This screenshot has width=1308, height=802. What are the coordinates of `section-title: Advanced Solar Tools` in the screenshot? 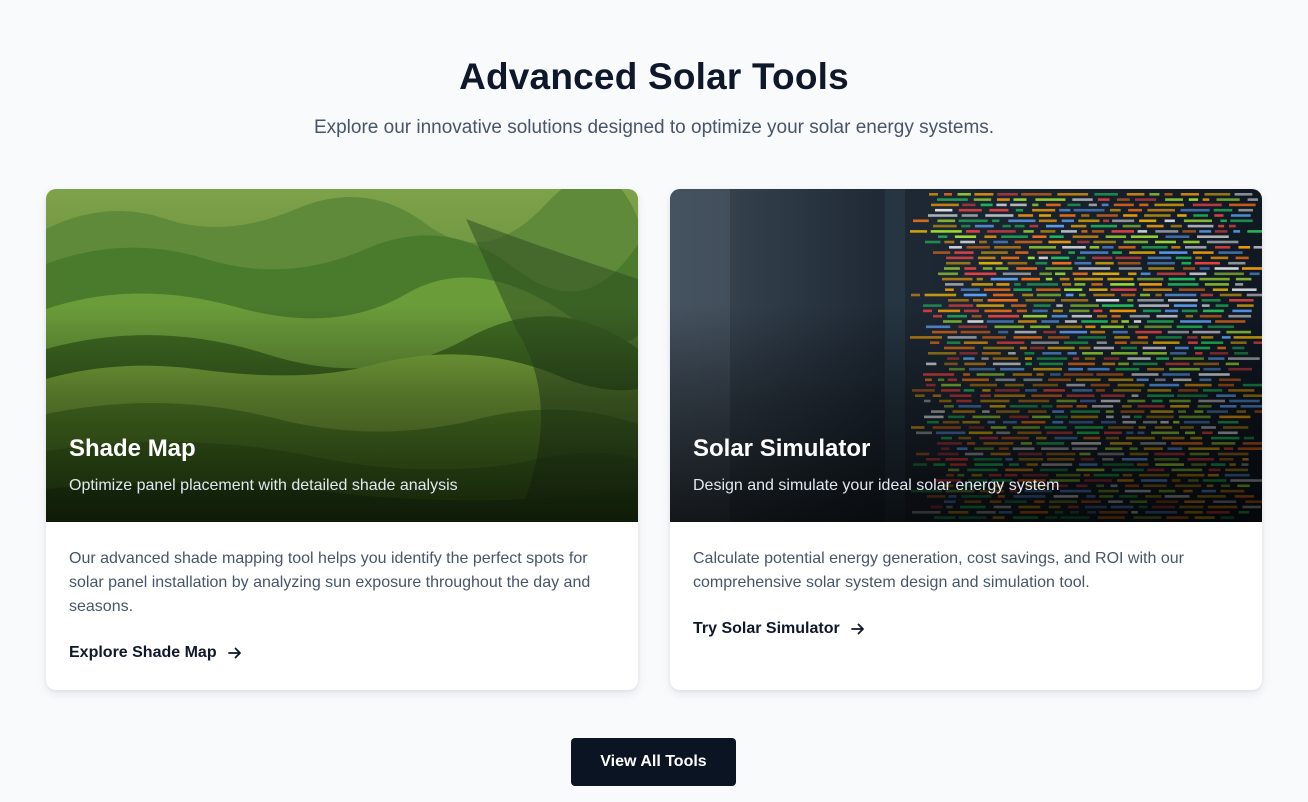 It's located at (654, 76).